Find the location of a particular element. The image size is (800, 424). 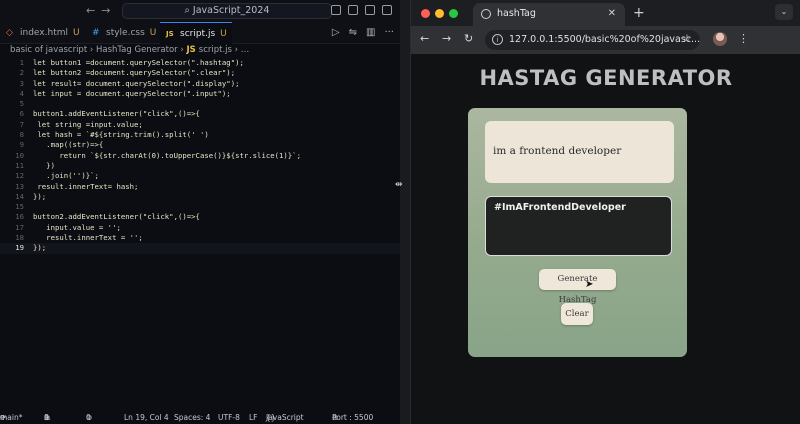

line-number: 4 is located at coordinates (21, 93).